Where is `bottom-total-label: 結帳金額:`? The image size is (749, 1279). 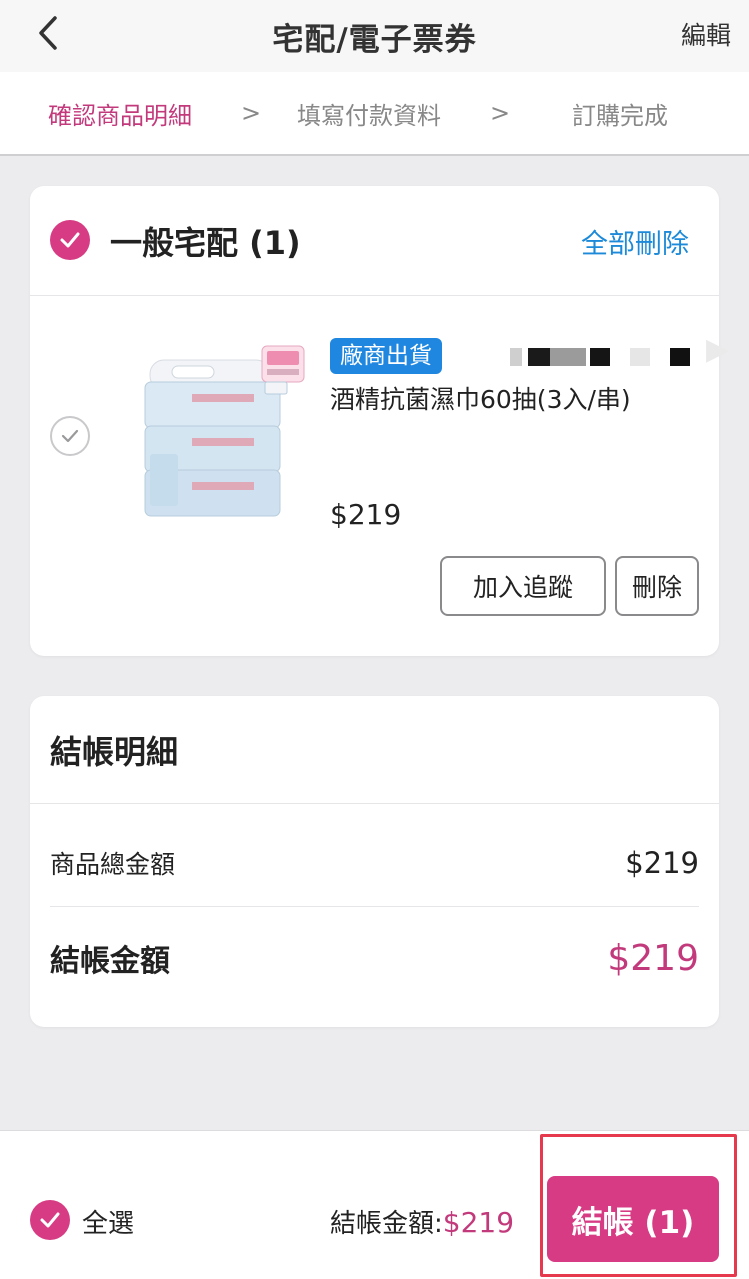
bottom-total-label: 結帳金額: is located at coordinates (386, 1224).